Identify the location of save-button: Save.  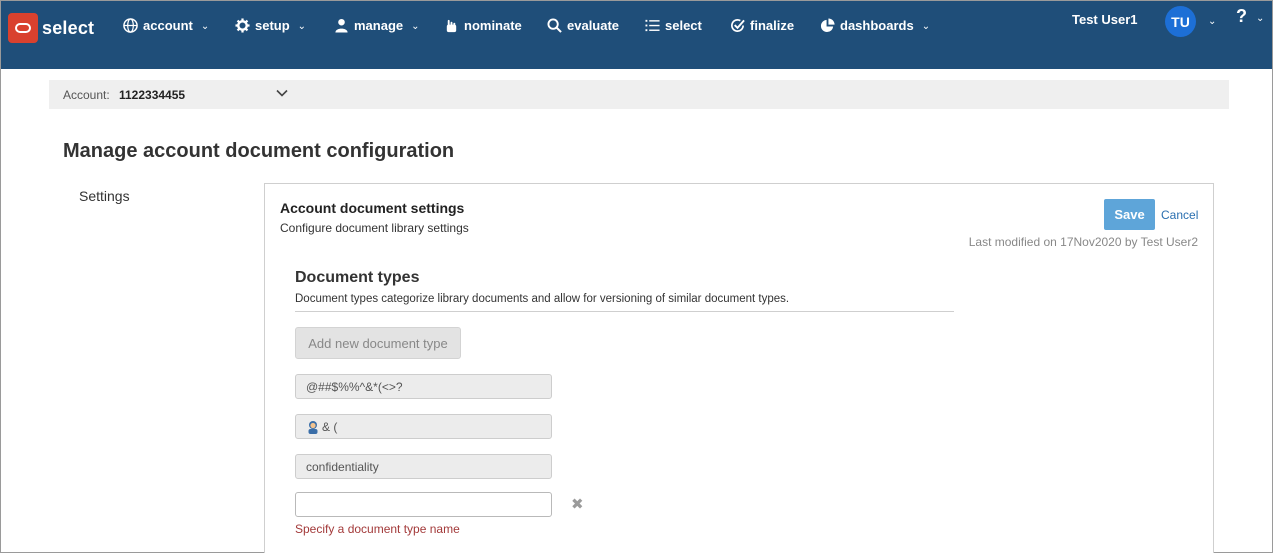
(1129, 214).